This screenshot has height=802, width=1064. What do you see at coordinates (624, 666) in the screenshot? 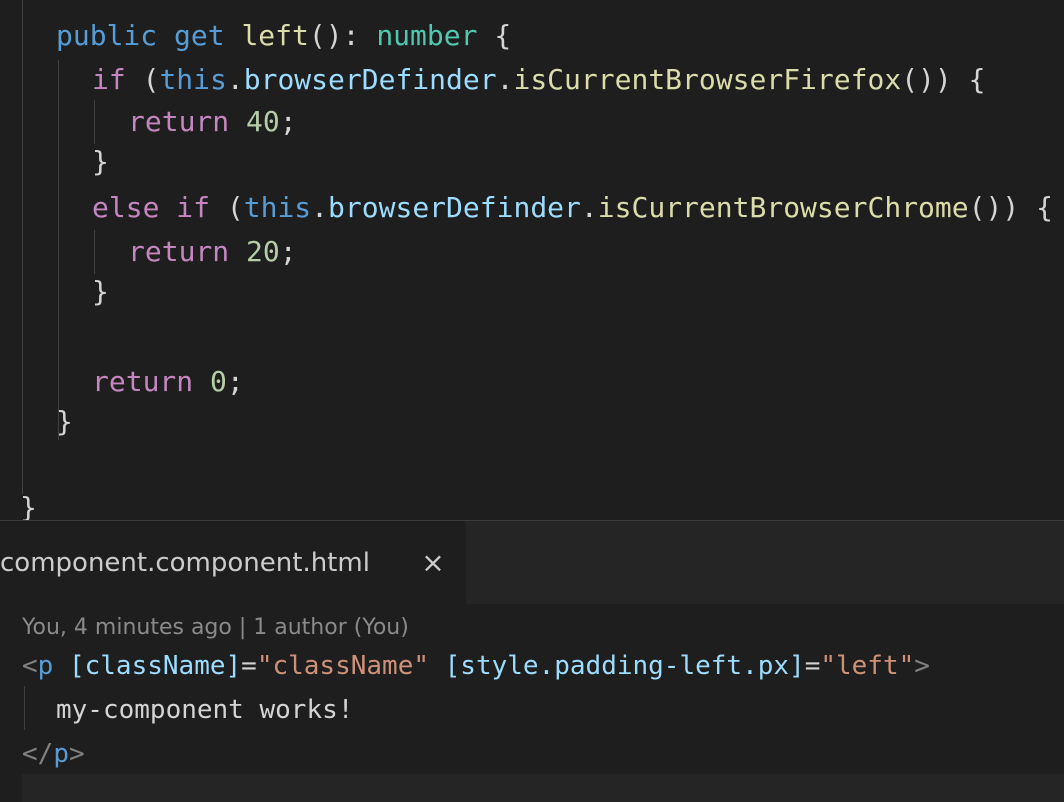
I see `attribute-name: [style.padding-left.px]` at bounding box center [624, 666].